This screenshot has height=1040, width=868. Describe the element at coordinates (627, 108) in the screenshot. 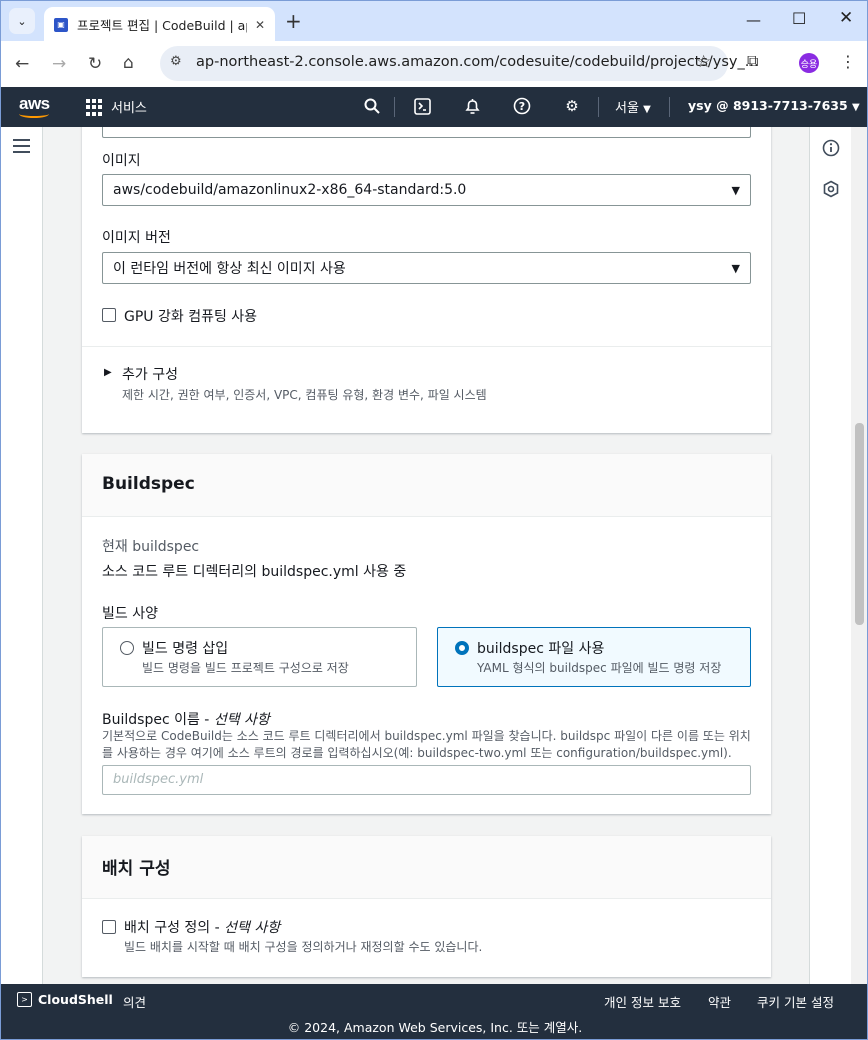

I see `region-label: 서울` at that location.